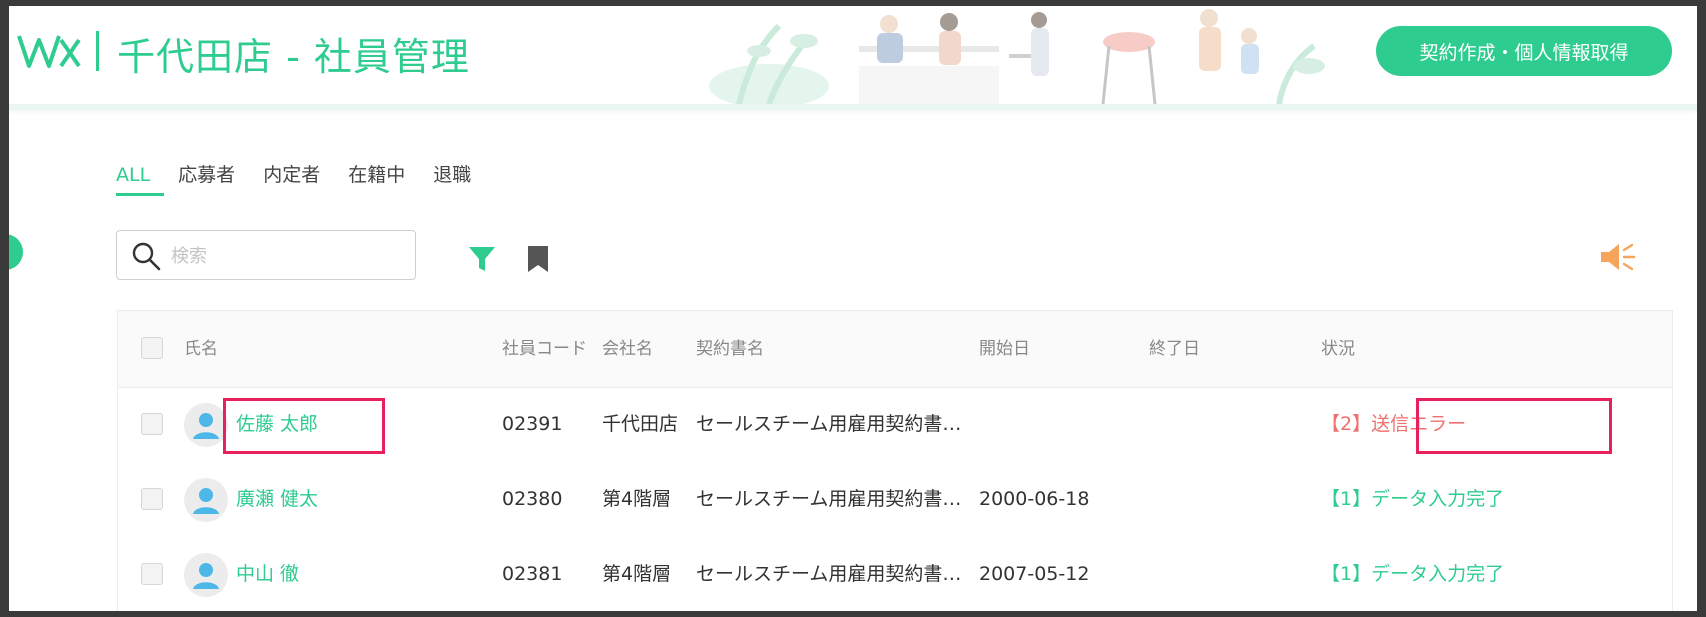  Describe the element at coordinates (1393, 424) in the screenshot. I see `status-label: 【2】送信エラー` at that location.